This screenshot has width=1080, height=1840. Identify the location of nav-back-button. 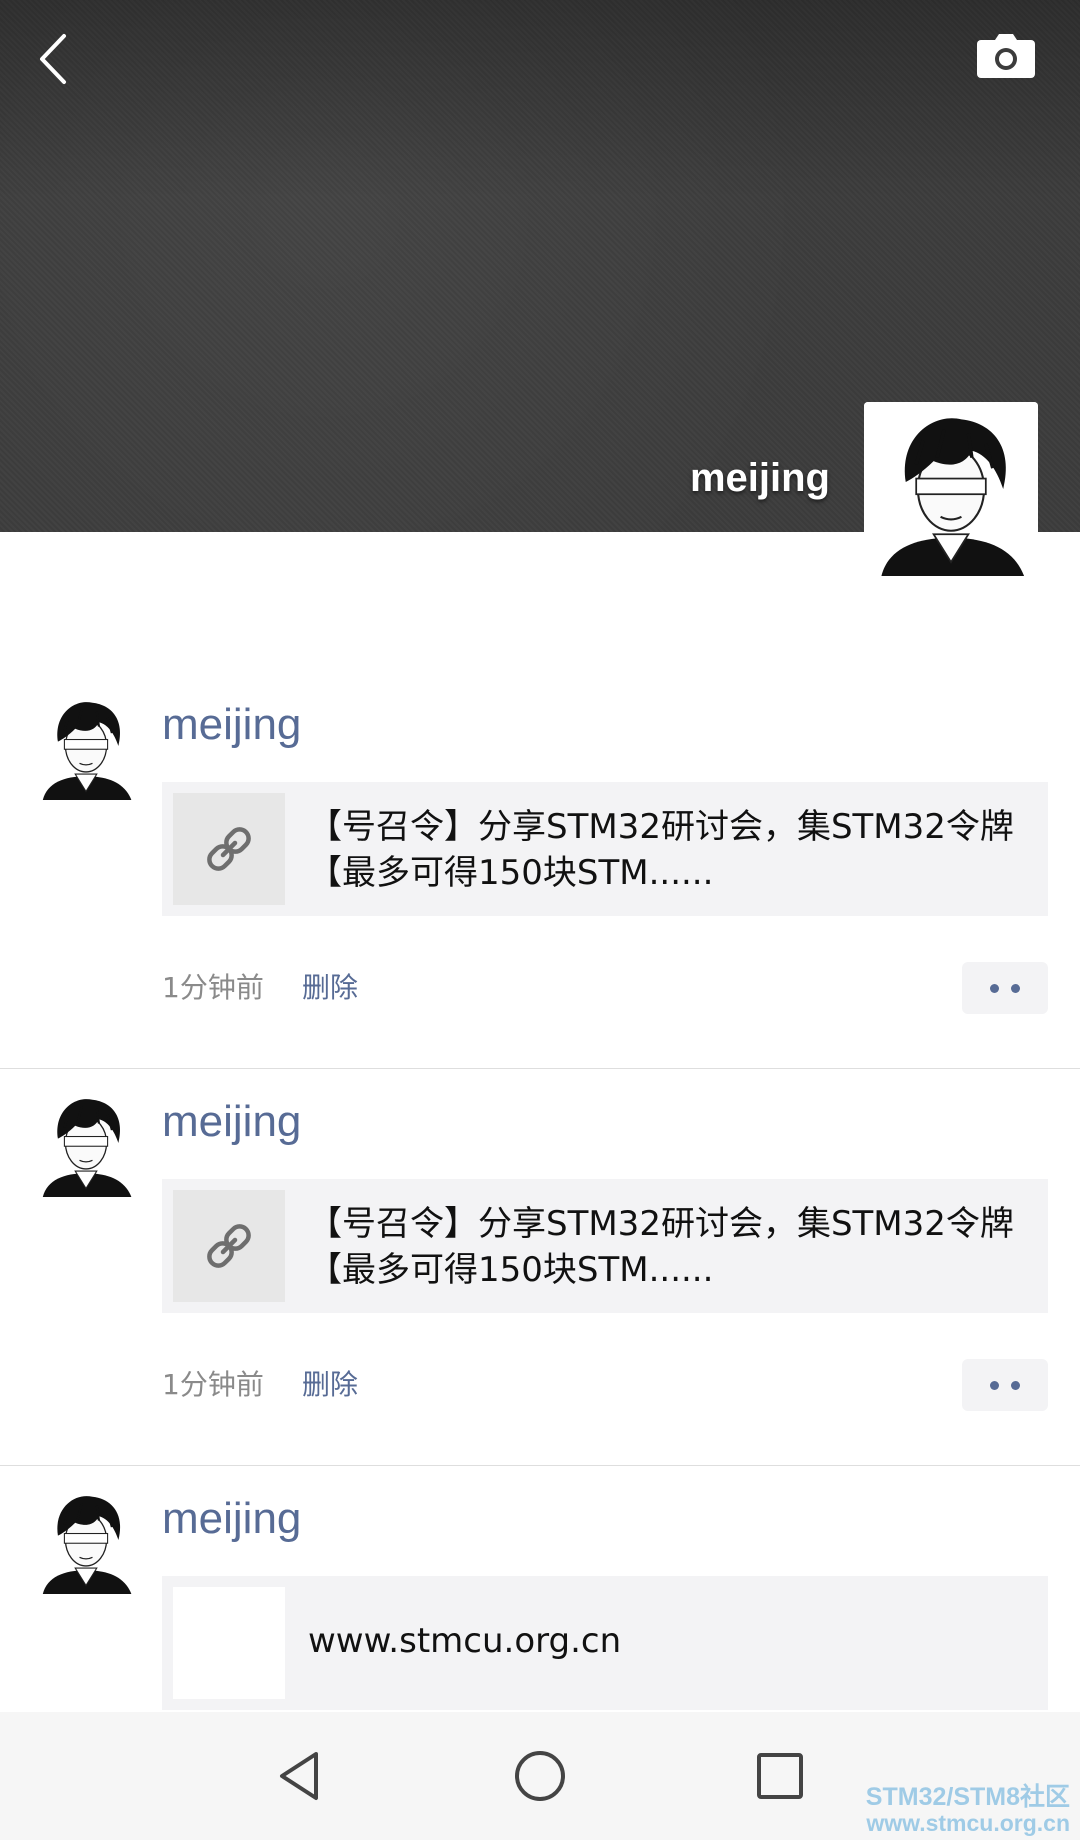
(300, 1776).